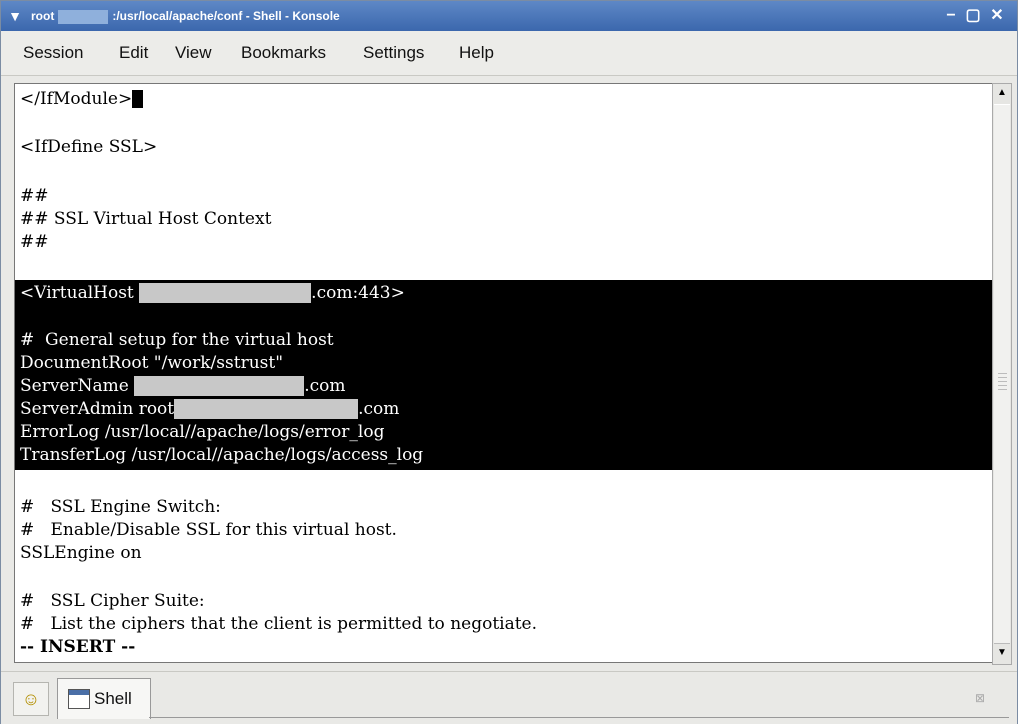 This screenshot has height=724, width=1018. I want to click on title-user: root, so click(43, 16).